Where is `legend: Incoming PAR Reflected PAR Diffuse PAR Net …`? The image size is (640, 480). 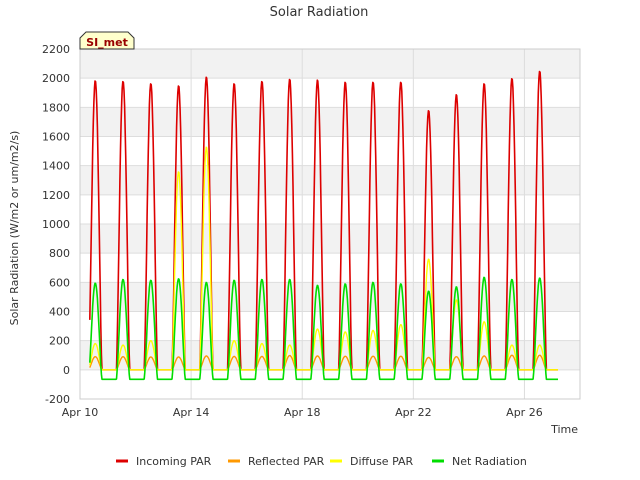 legend: Incoming PAR Reflected PAR Diffuse PAR Net … is located at coordinates (321, 461).